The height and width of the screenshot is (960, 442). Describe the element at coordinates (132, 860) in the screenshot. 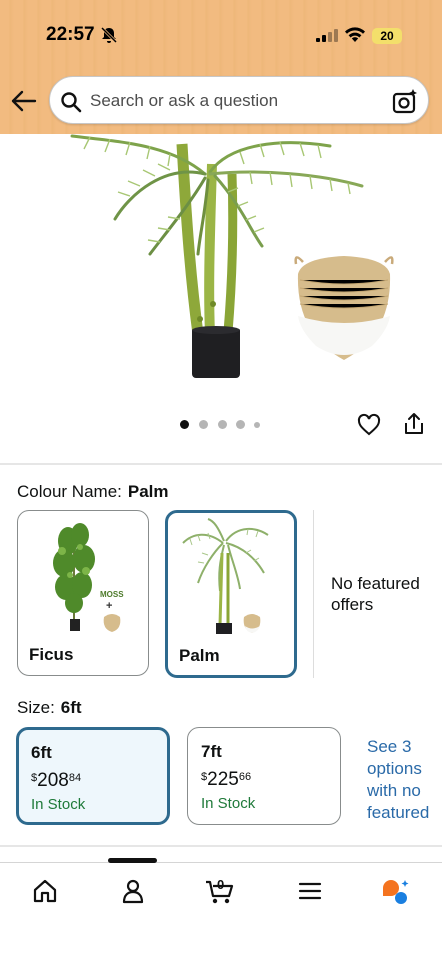

I see `active-tab-indicator` at that location.